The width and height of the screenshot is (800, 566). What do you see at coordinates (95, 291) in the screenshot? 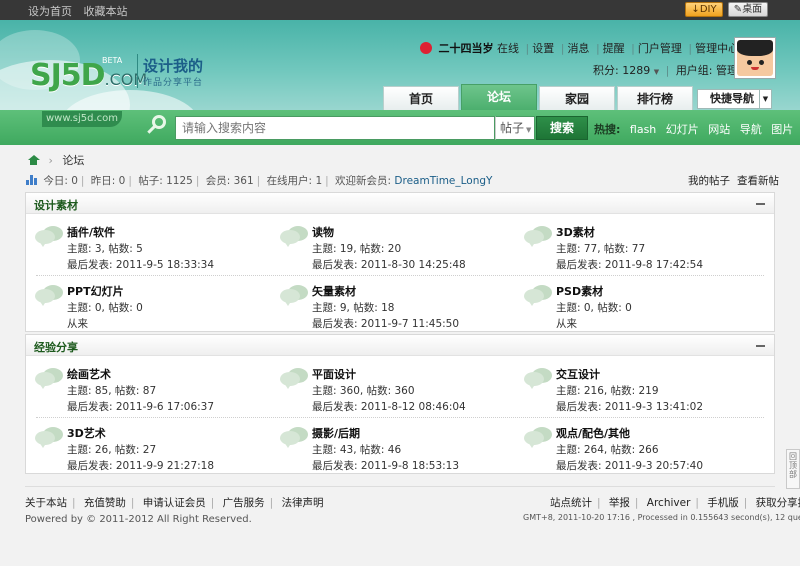
I see `forum-name-link: PPT幻灯片` at bounding box center [95, 291].